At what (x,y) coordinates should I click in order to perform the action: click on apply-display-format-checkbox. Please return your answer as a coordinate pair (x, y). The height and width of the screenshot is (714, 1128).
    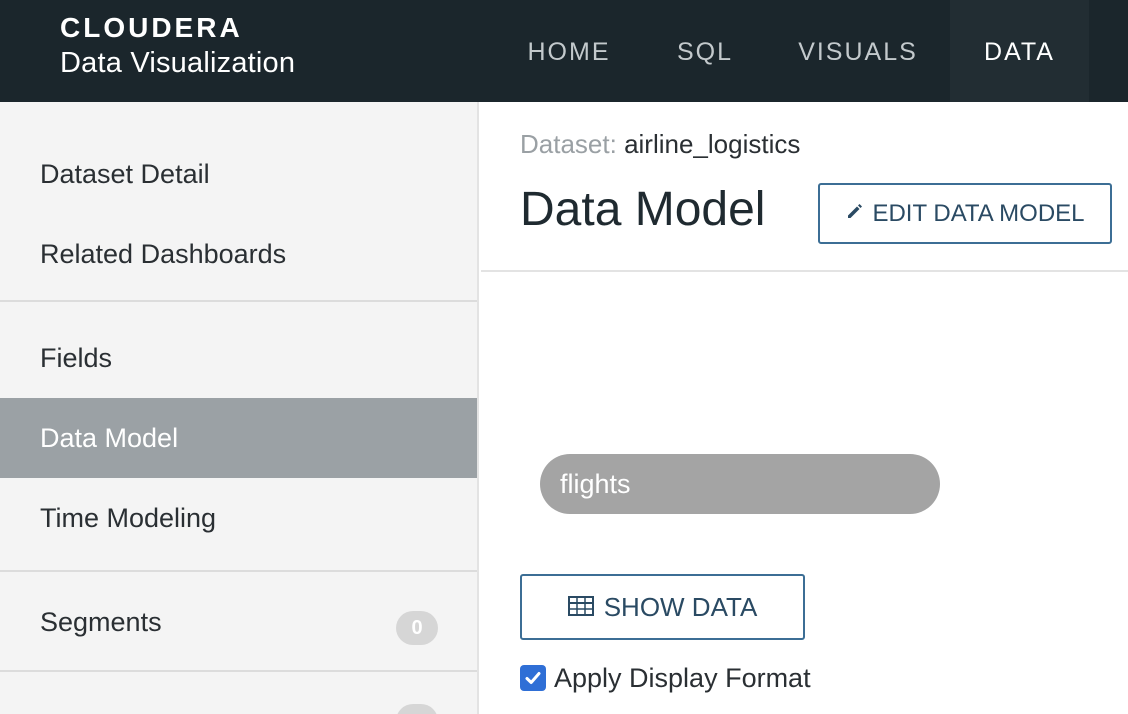
    Looking at the image, I should click on (533, 678).